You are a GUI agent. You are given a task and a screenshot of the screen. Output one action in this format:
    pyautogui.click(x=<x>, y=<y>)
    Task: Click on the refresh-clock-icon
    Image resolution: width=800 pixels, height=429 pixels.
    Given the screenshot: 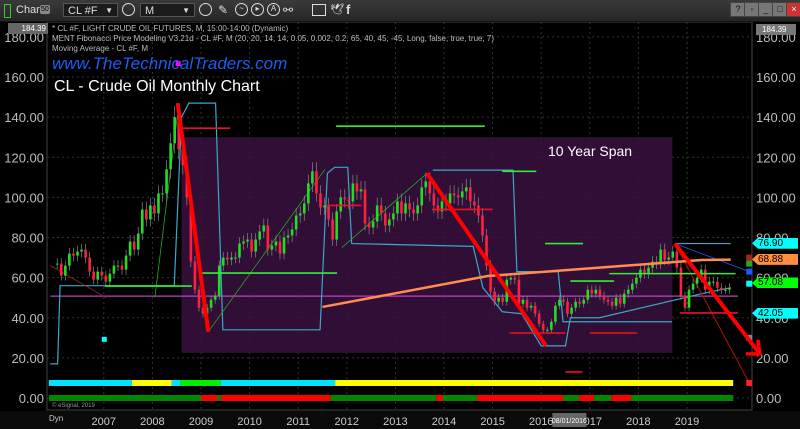 What is the action you would take?
    pyautogui.click(x=205, y=9)
    